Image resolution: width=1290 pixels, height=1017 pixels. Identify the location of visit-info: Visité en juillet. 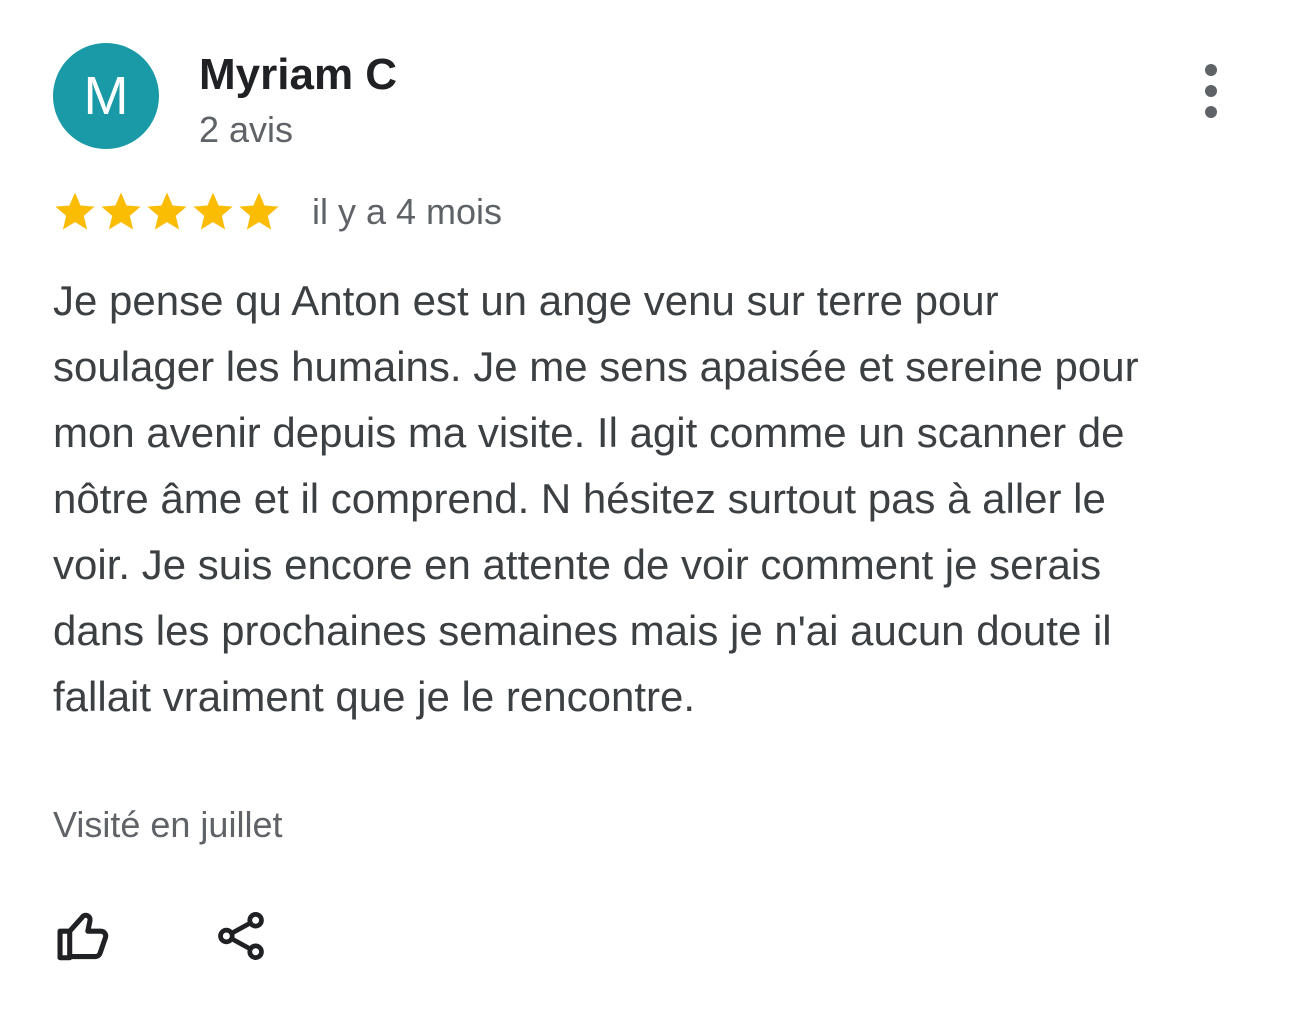
(168, 824).